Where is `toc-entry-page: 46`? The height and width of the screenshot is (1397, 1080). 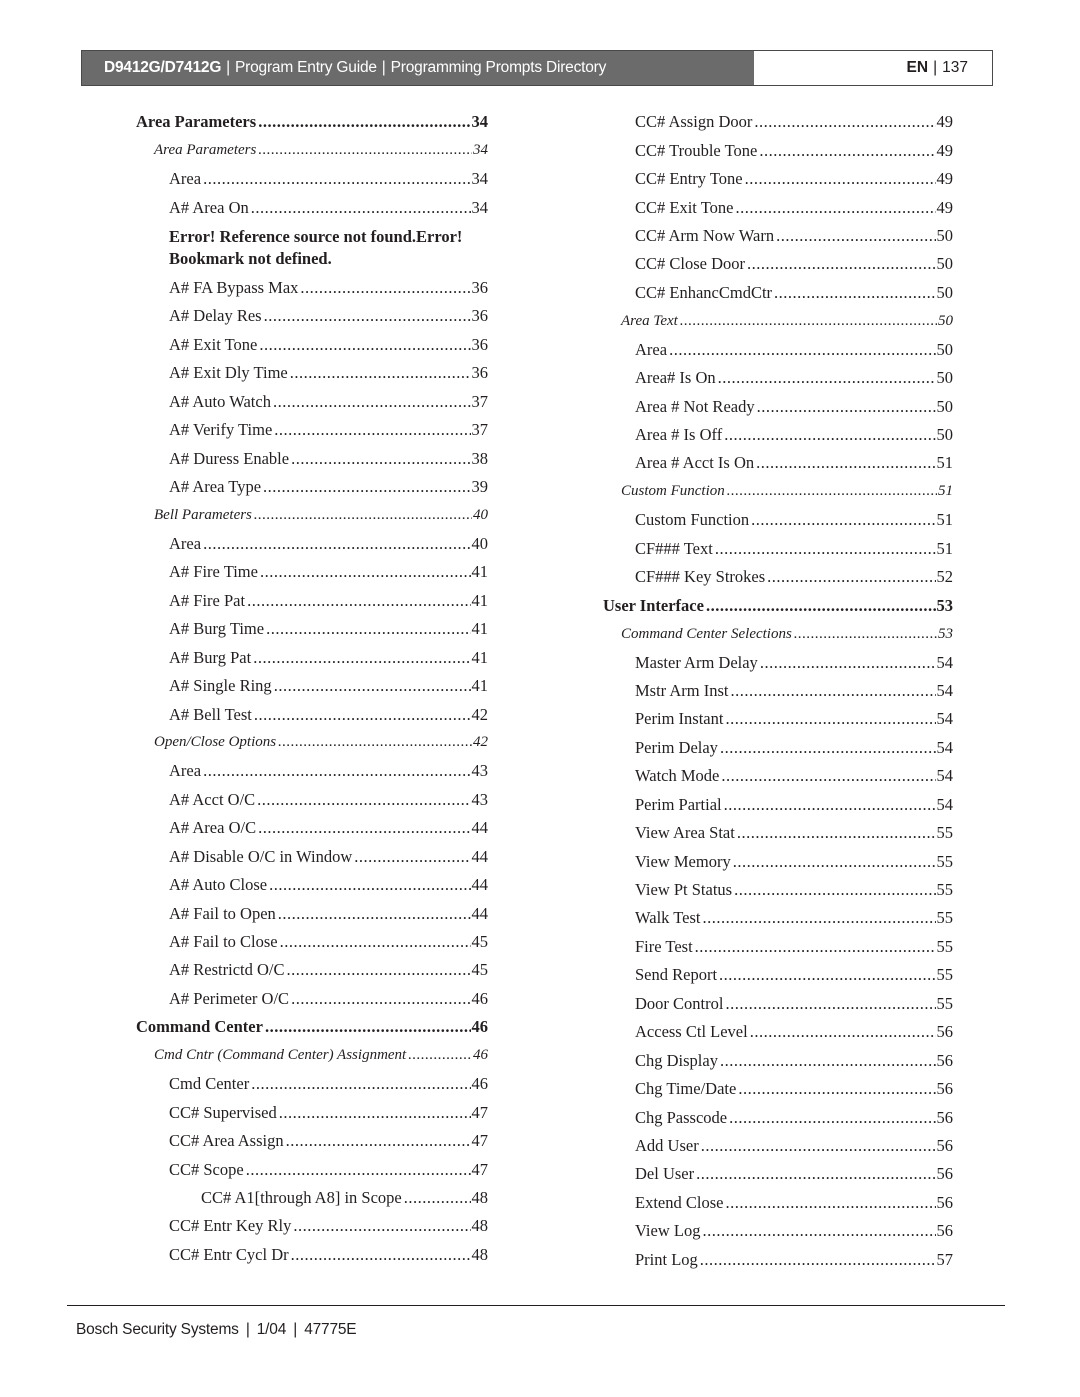
toc-entry-page: 46 is located at coordinates (480, 1055).